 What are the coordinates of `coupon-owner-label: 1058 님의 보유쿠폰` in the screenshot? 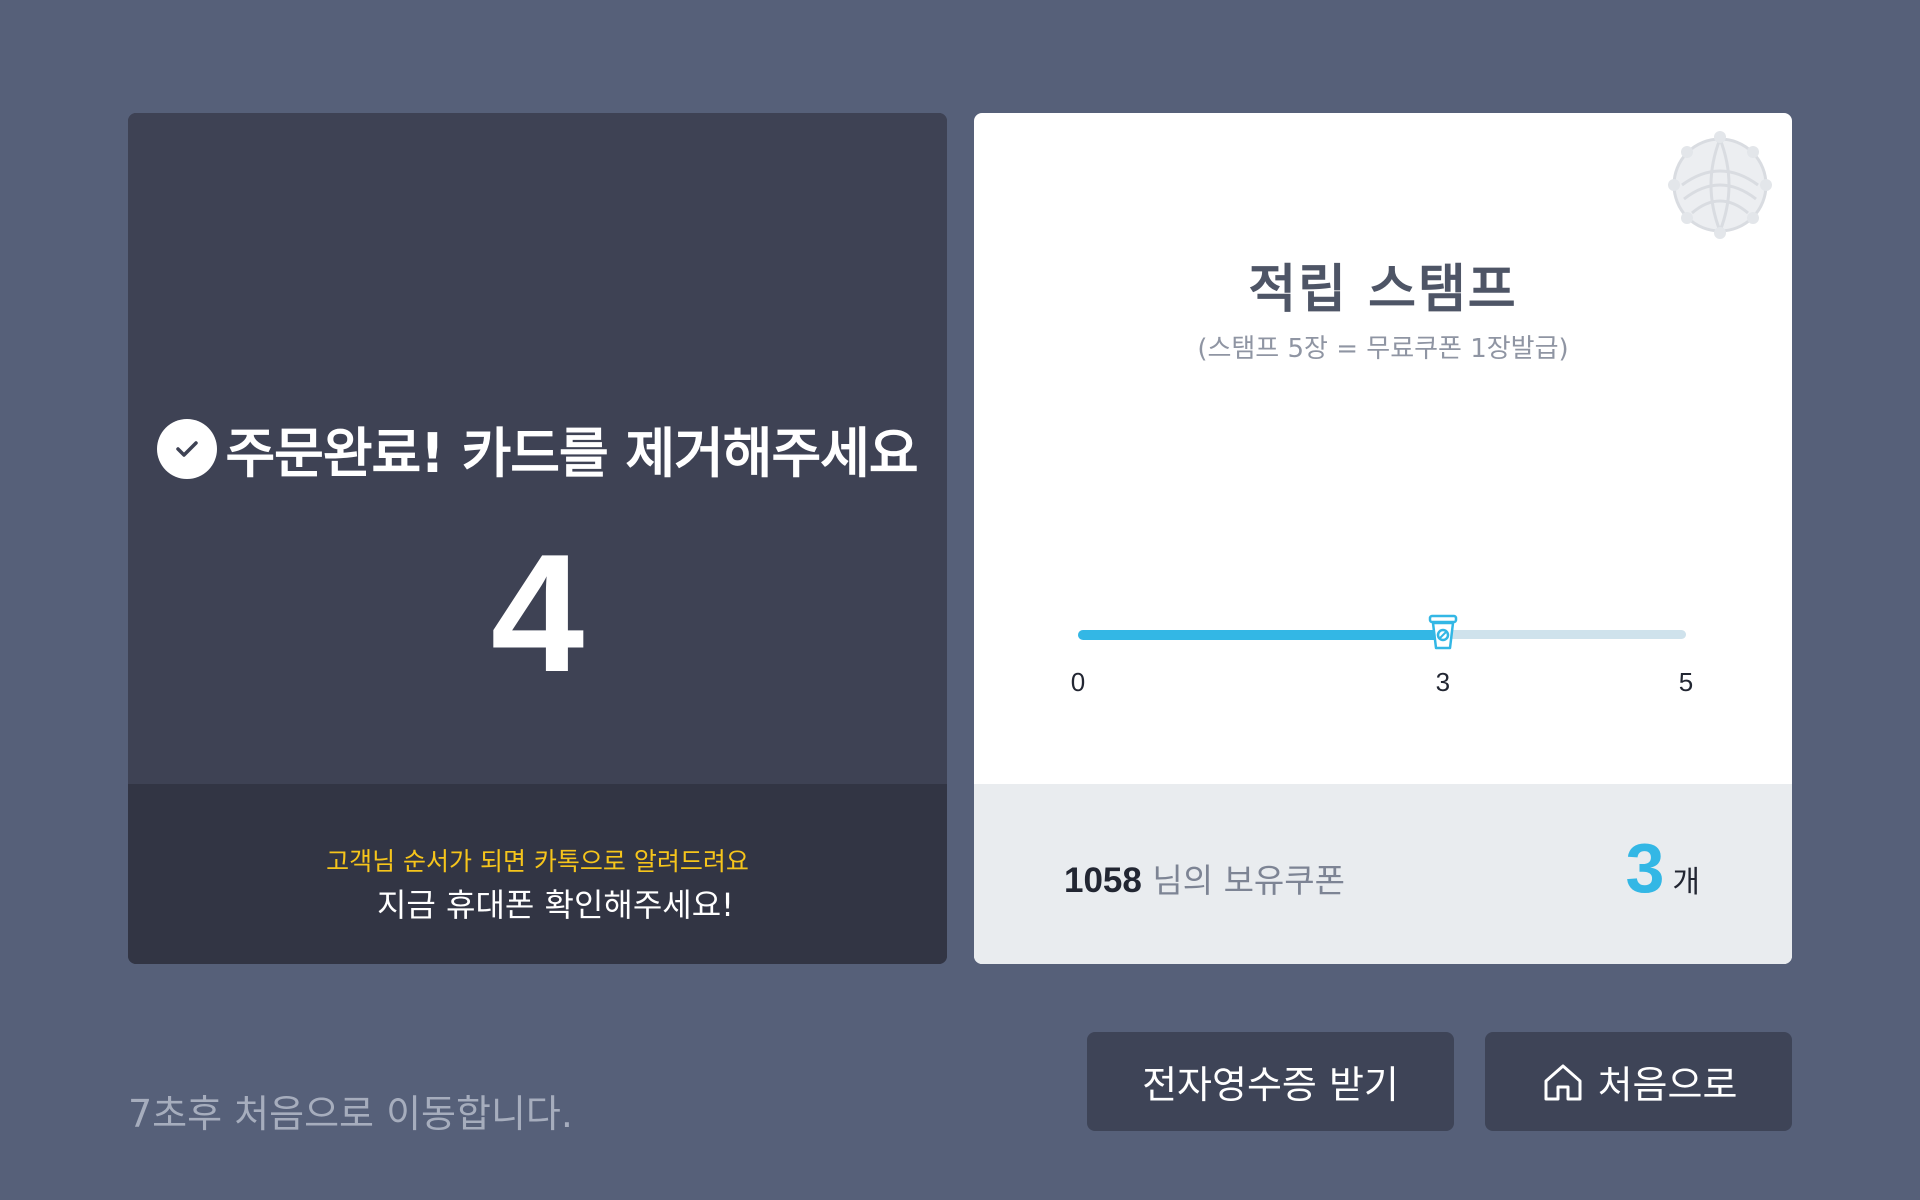 It's located at (1204, 878).